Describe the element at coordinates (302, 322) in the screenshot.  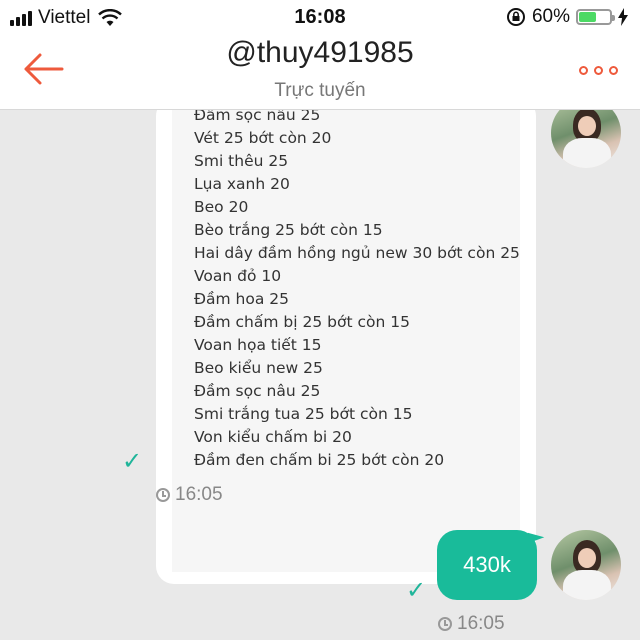
I see `photo-text-line: Đầm chấm bị 25 bớt còn 15` at that location.